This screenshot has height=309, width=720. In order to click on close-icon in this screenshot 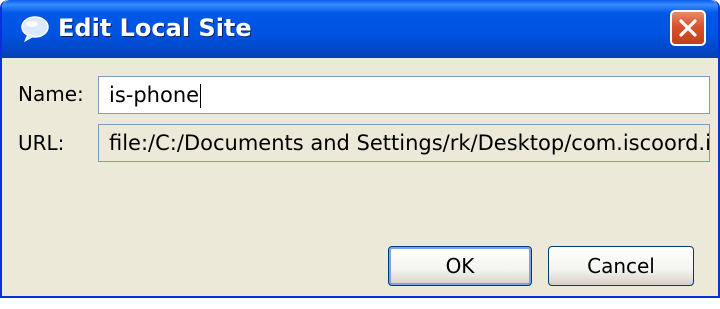, I will do `click(688, 28)`.